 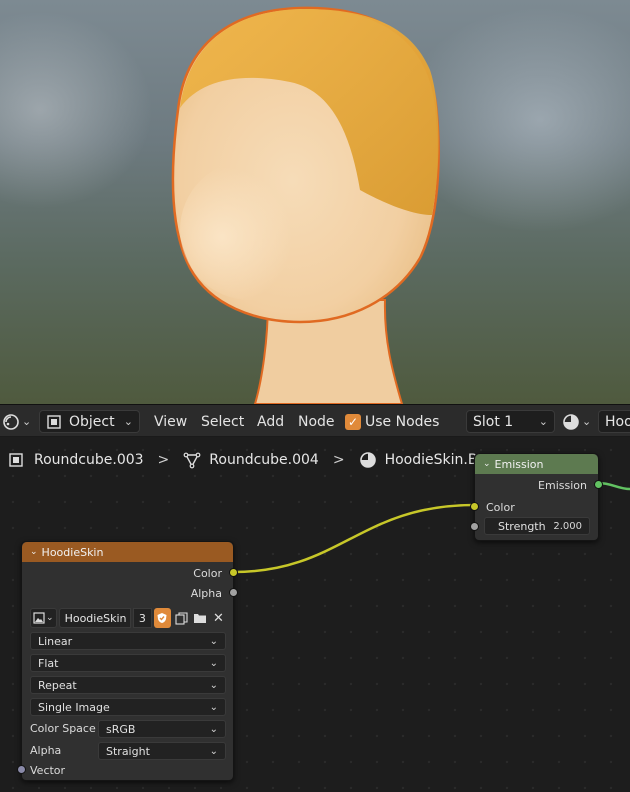 I want to click on strength-label: Strength, so click(x=522, y=526).